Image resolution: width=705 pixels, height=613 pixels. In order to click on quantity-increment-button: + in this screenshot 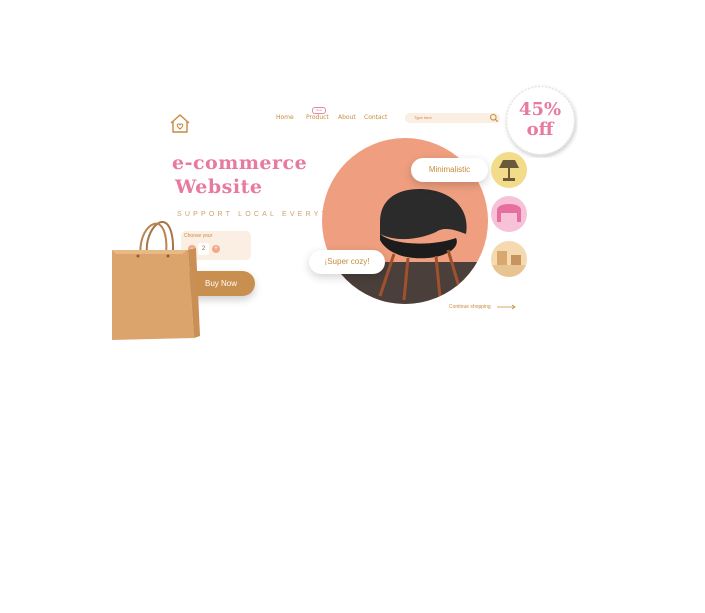, I will do `click(216, 249)`.